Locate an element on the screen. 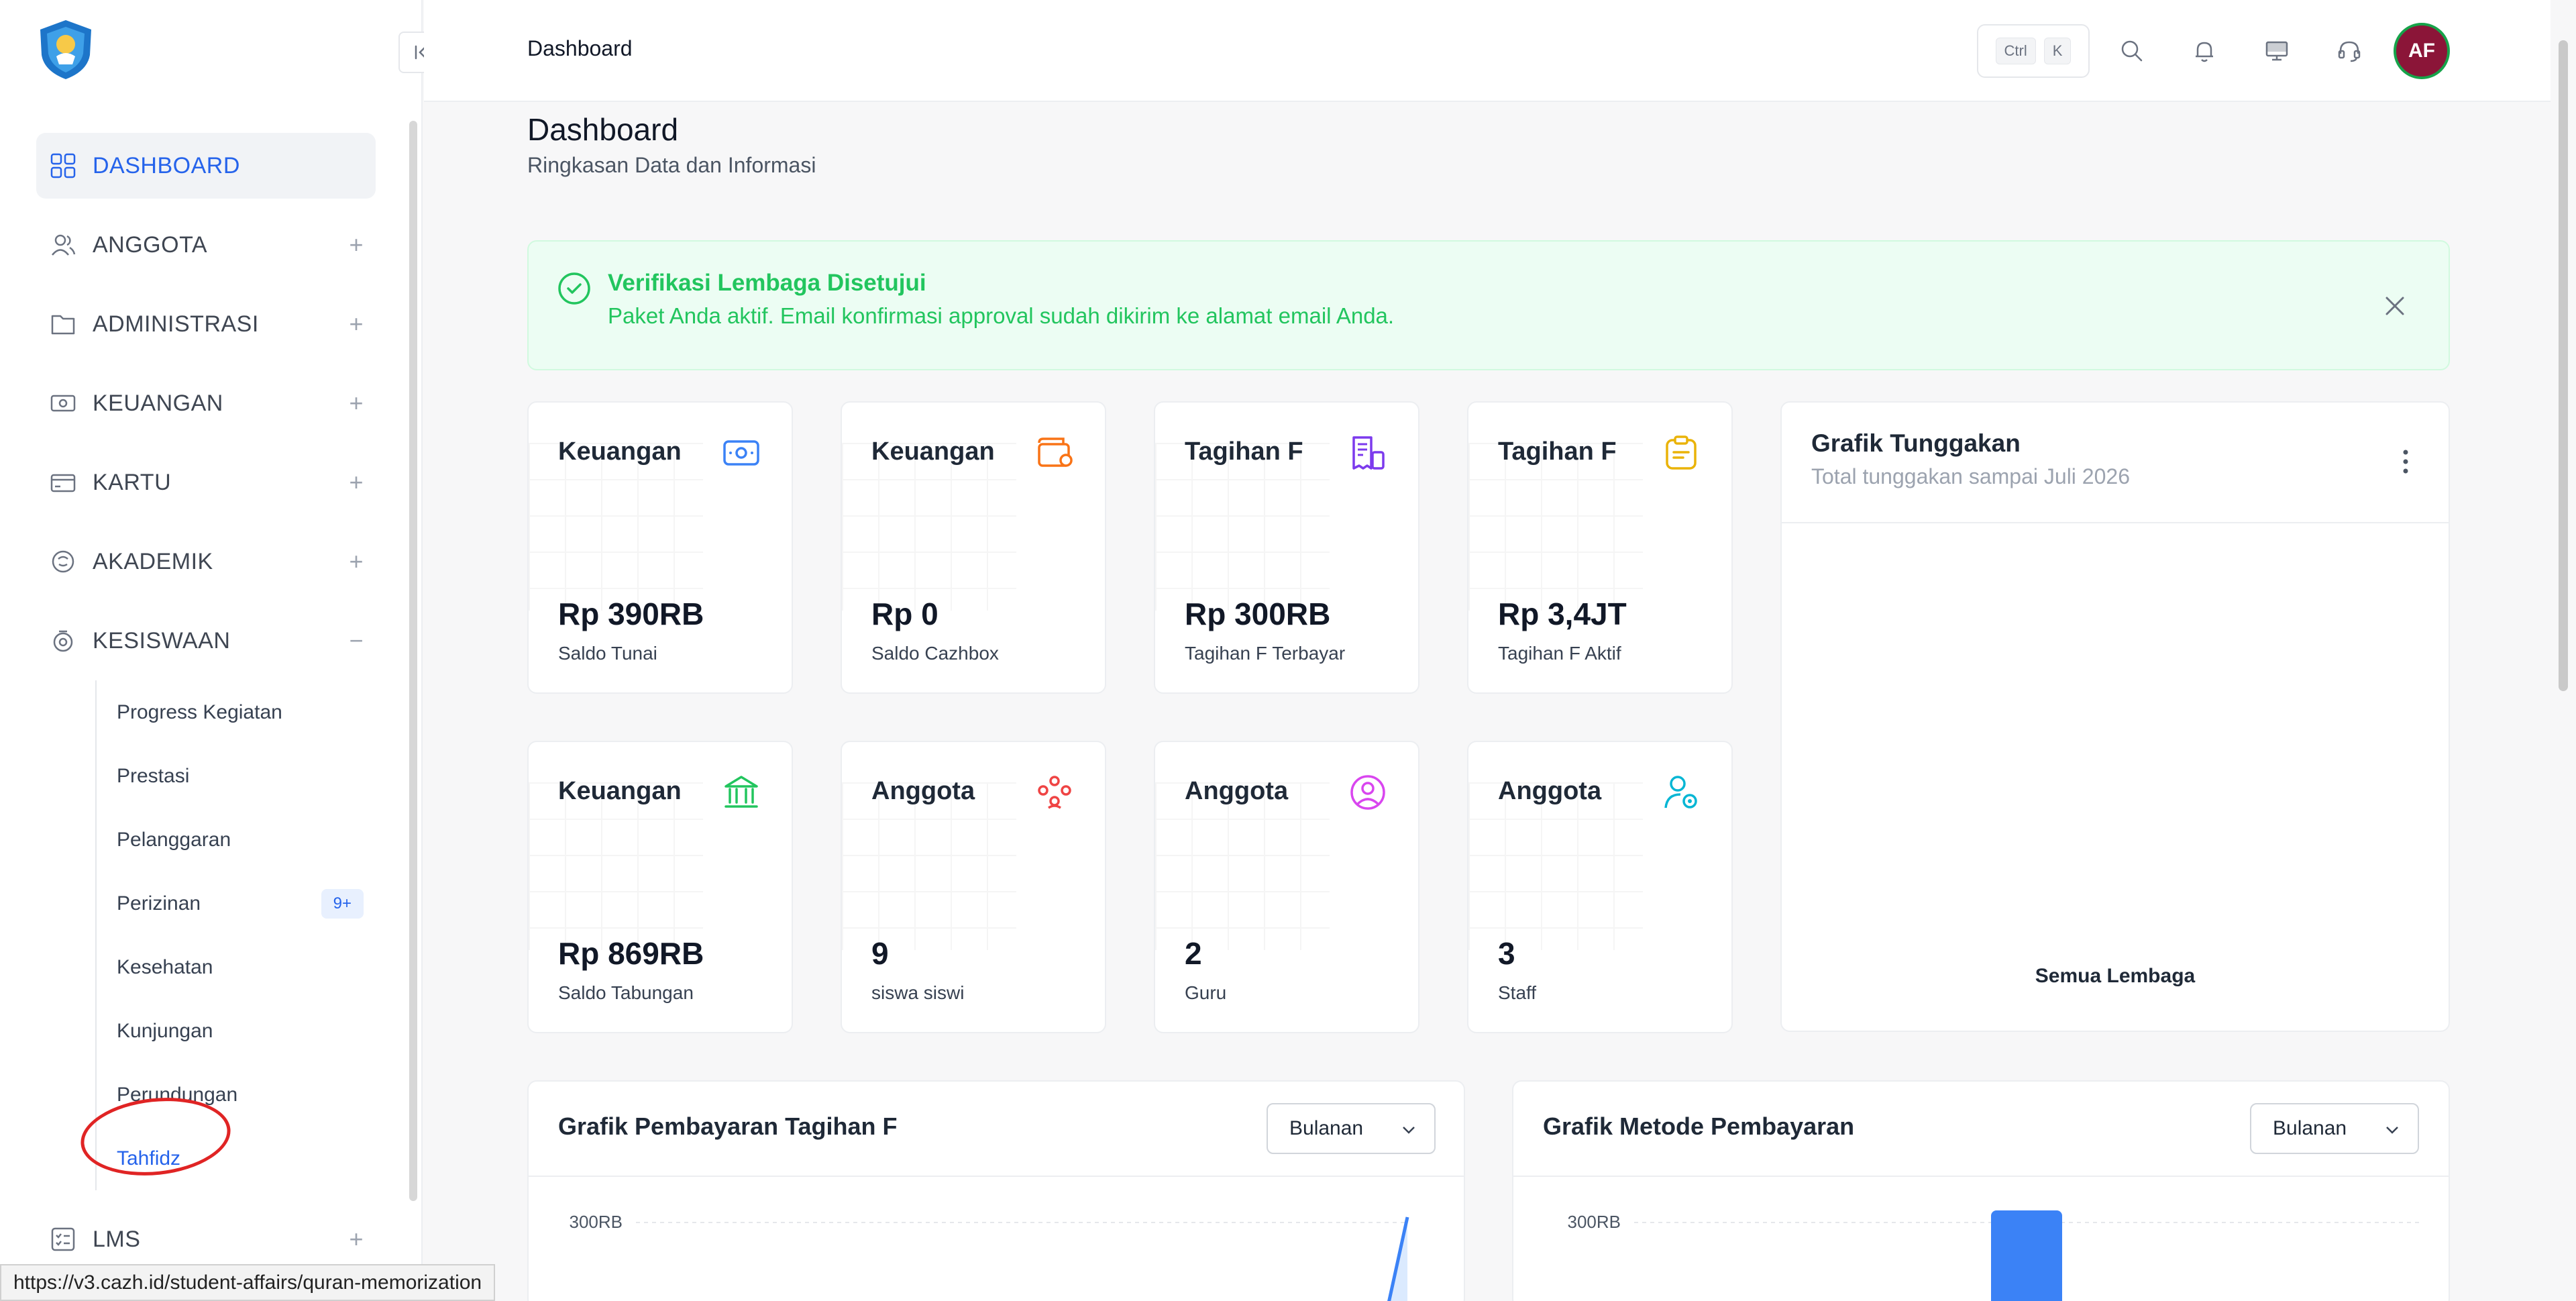  count-badge: 9+ is located at coordinates (342, 903).